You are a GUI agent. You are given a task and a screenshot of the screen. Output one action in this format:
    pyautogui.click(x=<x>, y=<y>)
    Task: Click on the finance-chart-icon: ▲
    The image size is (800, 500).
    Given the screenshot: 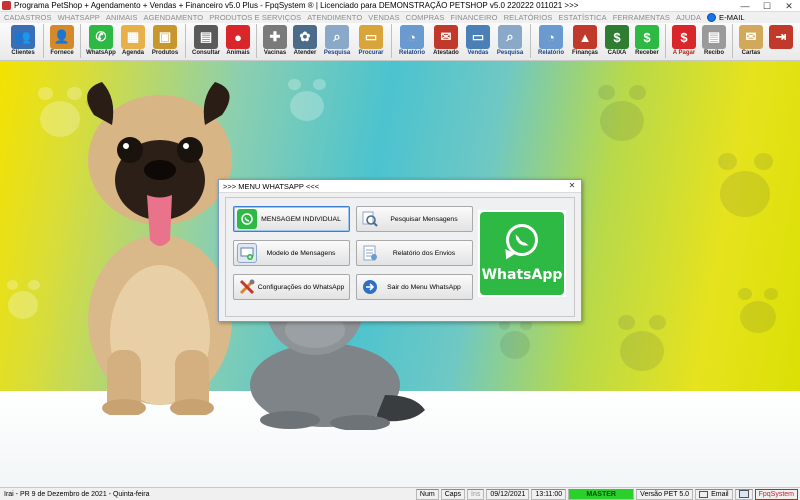 What is the action you would take?
    pyautogui.click(x=585, y=37)
    